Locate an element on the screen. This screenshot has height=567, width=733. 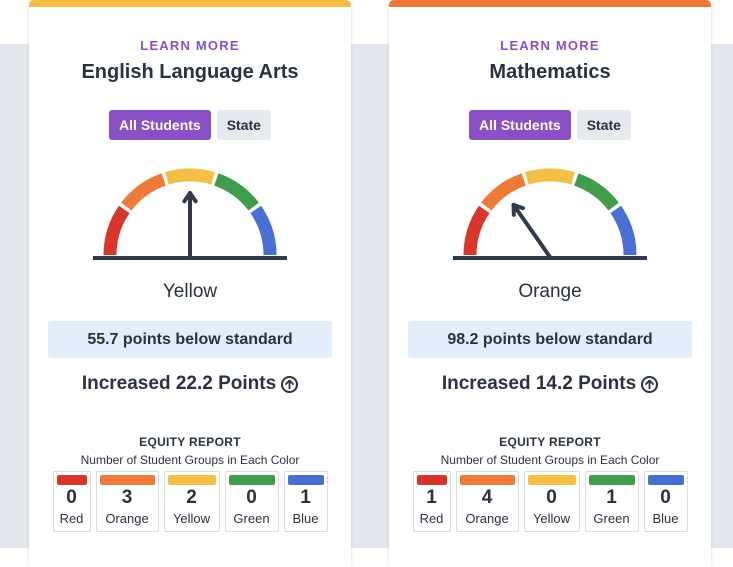
equity-box-blue: 0 Blue is located at coordinates (665, 501).